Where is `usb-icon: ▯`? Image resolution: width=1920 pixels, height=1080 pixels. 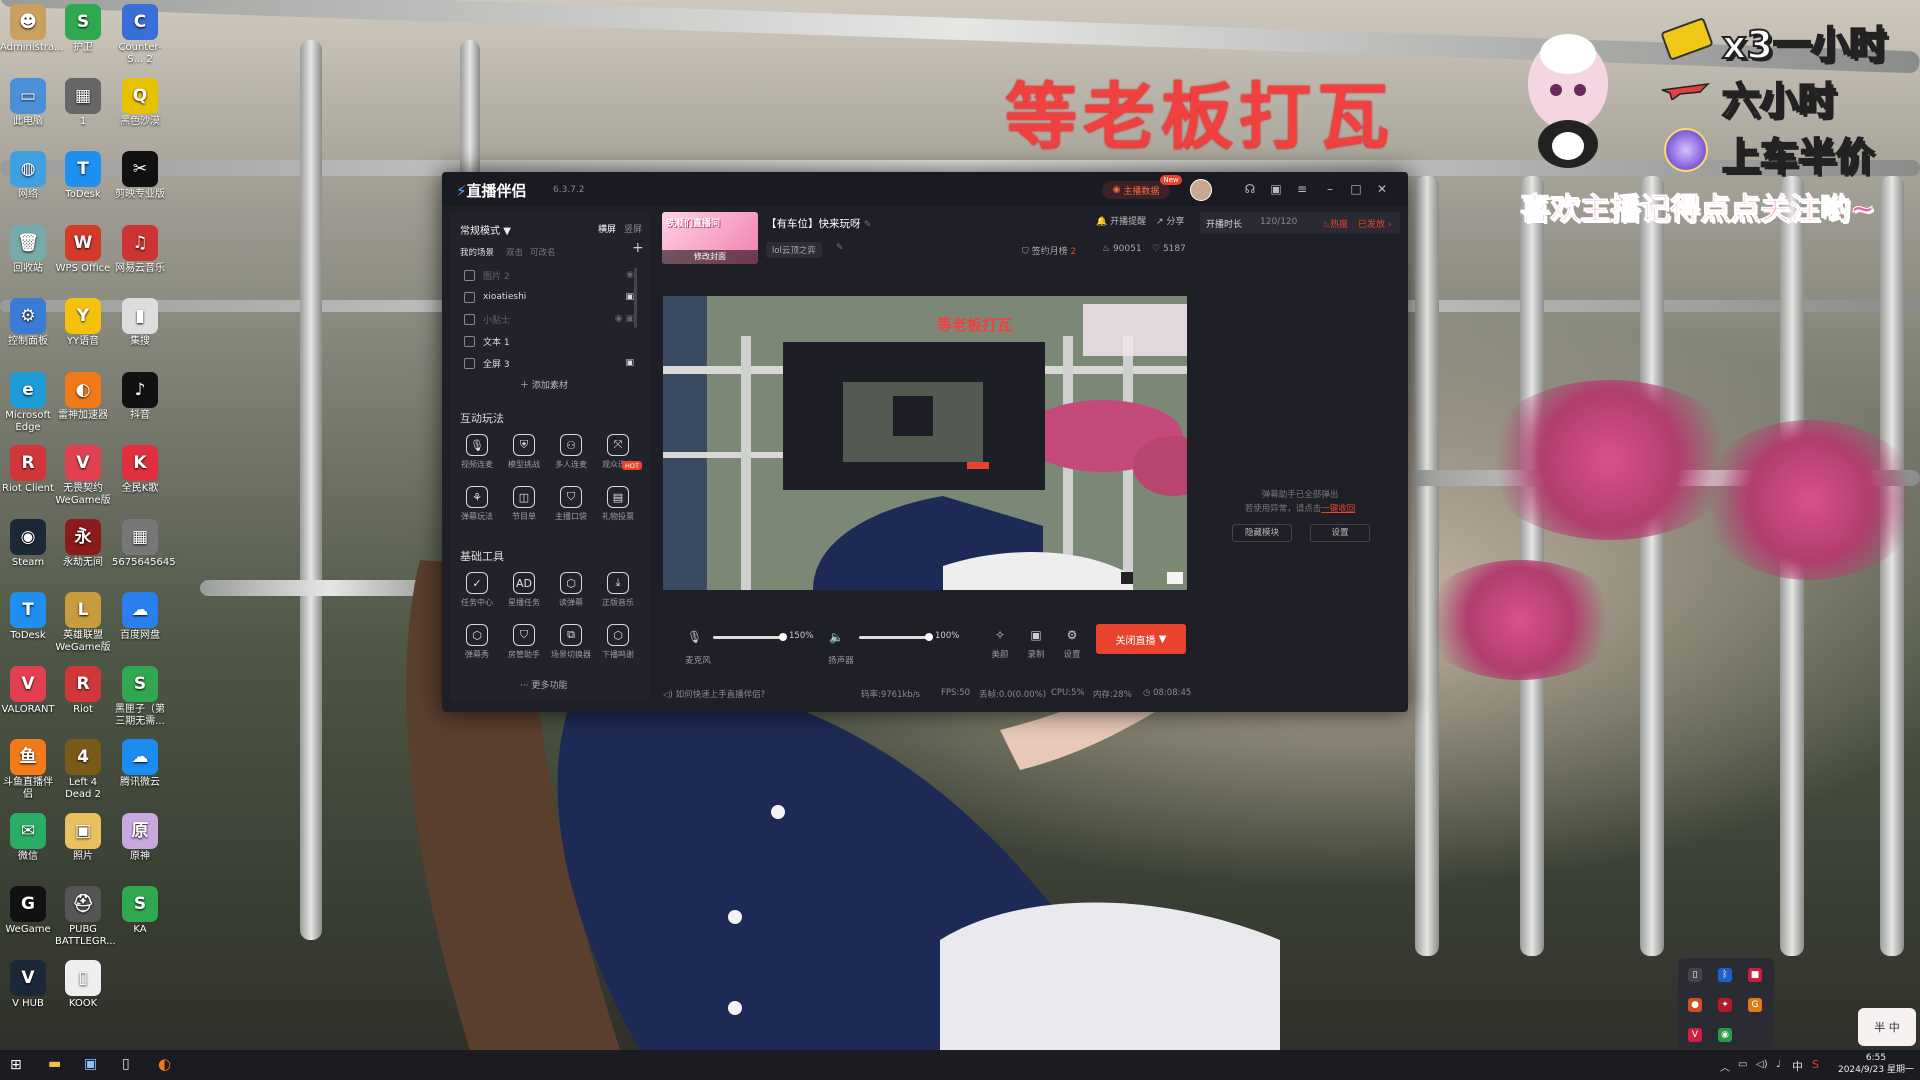 usb-icon: ▯ is located at coordinates (1695, 975).